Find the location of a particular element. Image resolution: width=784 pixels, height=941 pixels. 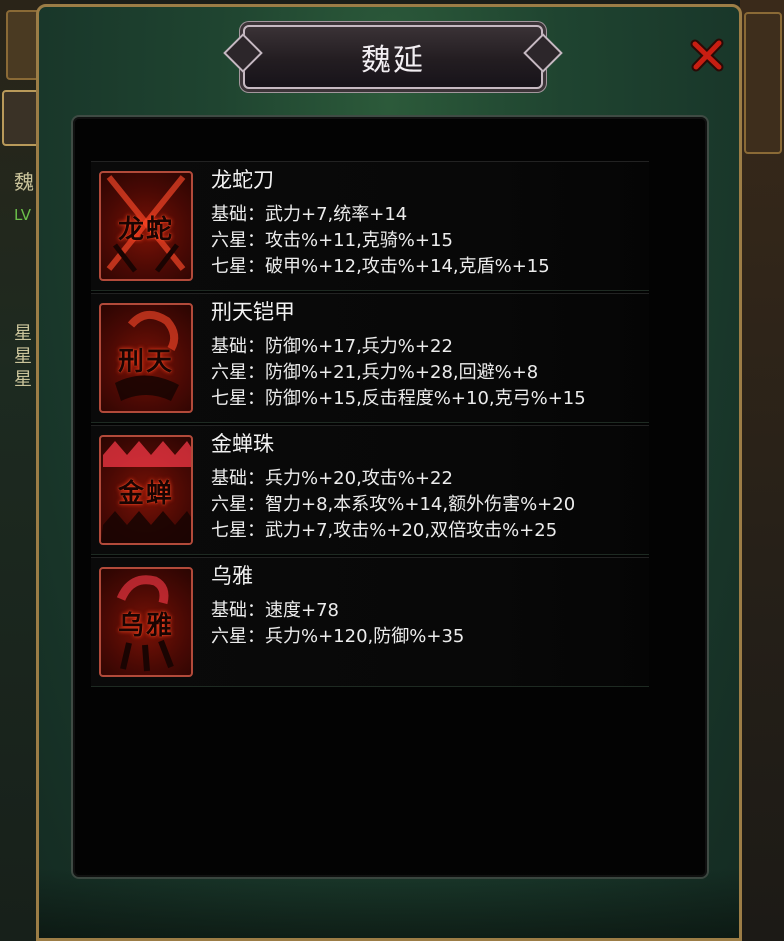

item-name: 龙蛇刀 is located at coordinates (242, 180).